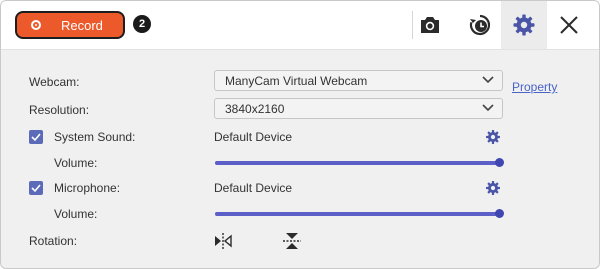  Describe the element at coordinates (253, 137) in the screenshot. I see `system-sound-device: Default Device` at that location.